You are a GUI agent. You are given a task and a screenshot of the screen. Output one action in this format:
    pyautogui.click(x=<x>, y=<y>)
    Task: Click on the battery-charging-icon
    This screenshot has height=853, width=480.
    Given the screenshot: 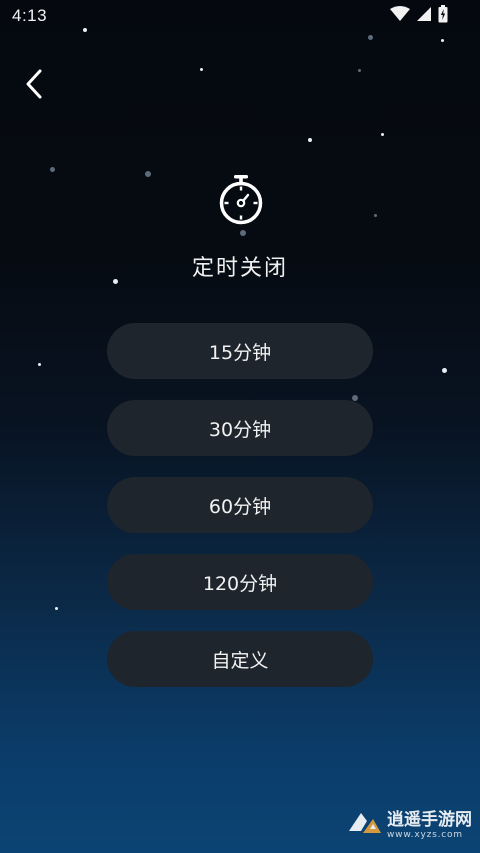 What is the action you would take?
    pyautogui.click(x=443, y=16)
    